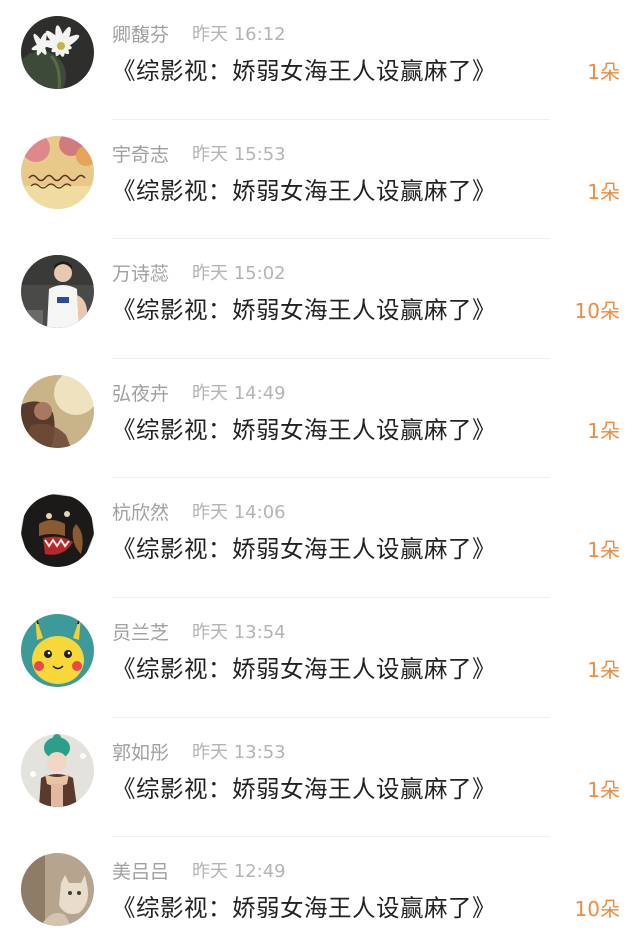 The image size is (640, 951). I want to click on list-item: 美吕吕 昨天 12:49 《综影视：娇弱女海王人设赢麻了》 10朵, so click(320, 894).